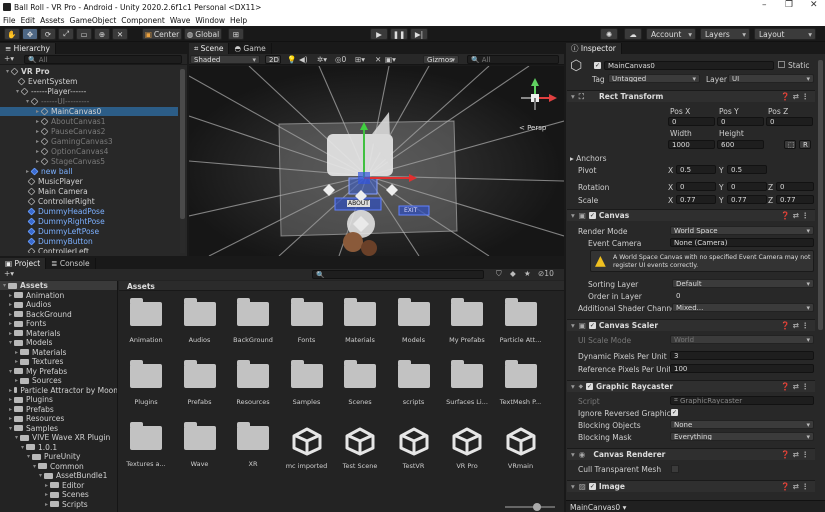  What do you see at coordinates (743, 283) in the screenshot?
I see `sorting-layer-dropdown: Default` at bounding box center [743, 283].